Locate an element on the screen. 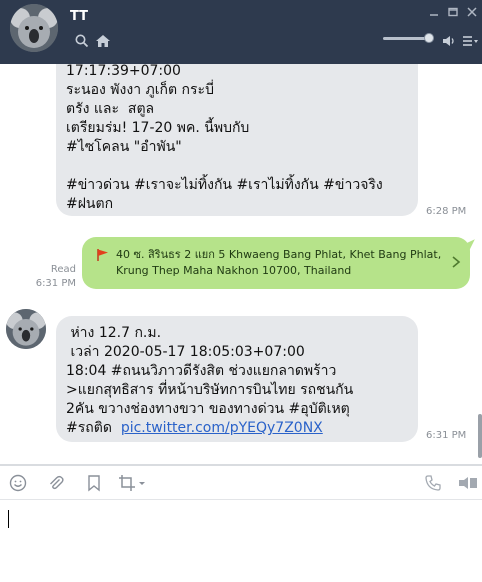 The height and width of the screenshot is (582, 482). message-text-line: 17:17:39+07:00 is located at coordinates (123, 71).